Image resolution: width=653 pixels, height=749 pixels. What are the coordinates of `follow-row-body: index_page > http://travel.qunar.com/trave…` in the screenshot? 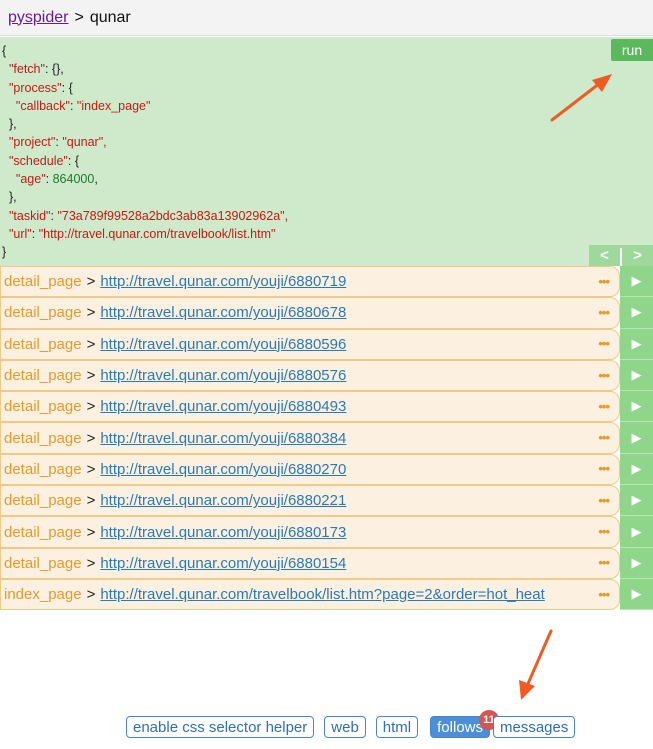 It's located at (310, 594).